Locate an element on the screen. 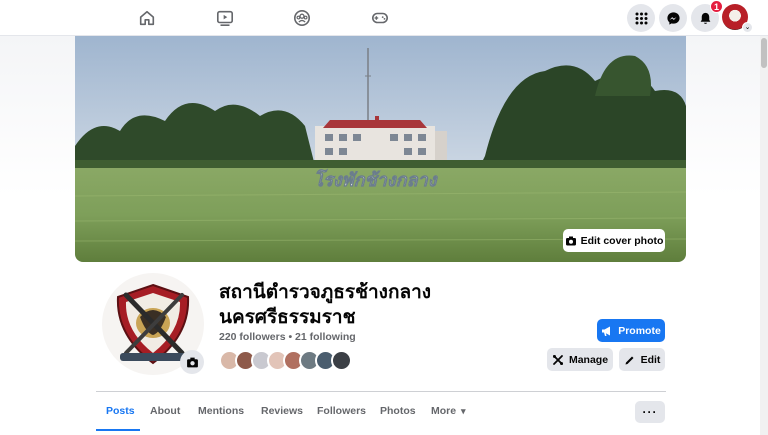  tab-mentions: Mentions is located at coordinates (221, 411).